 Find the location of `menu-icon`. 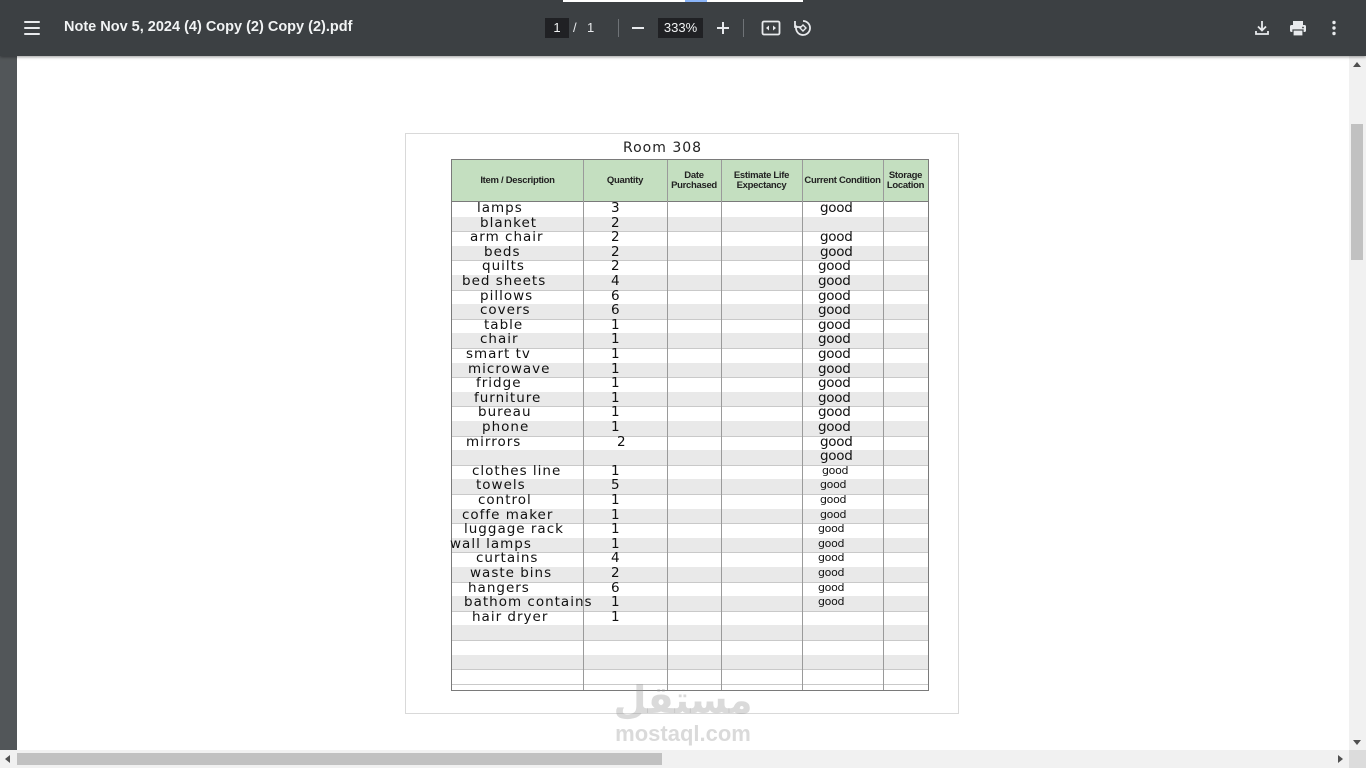

menu-icon is located at coordinates (32, 28).